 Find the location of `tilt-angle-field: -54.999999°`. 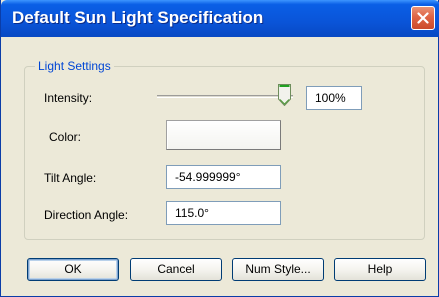

tilt-angle-field: -54.999999° is located at coordinates (223, 177).